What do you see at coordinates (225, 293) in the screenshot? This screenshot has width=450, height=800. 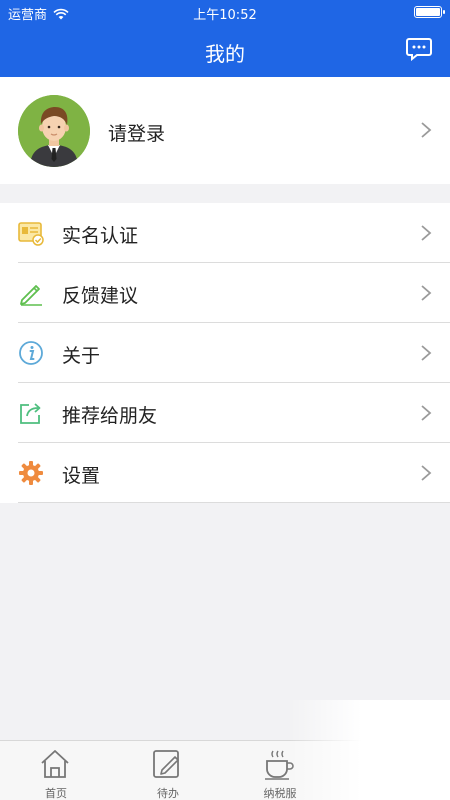 I see `menu-item-feedback: 反馈建议` at bounding box center [225, 293].